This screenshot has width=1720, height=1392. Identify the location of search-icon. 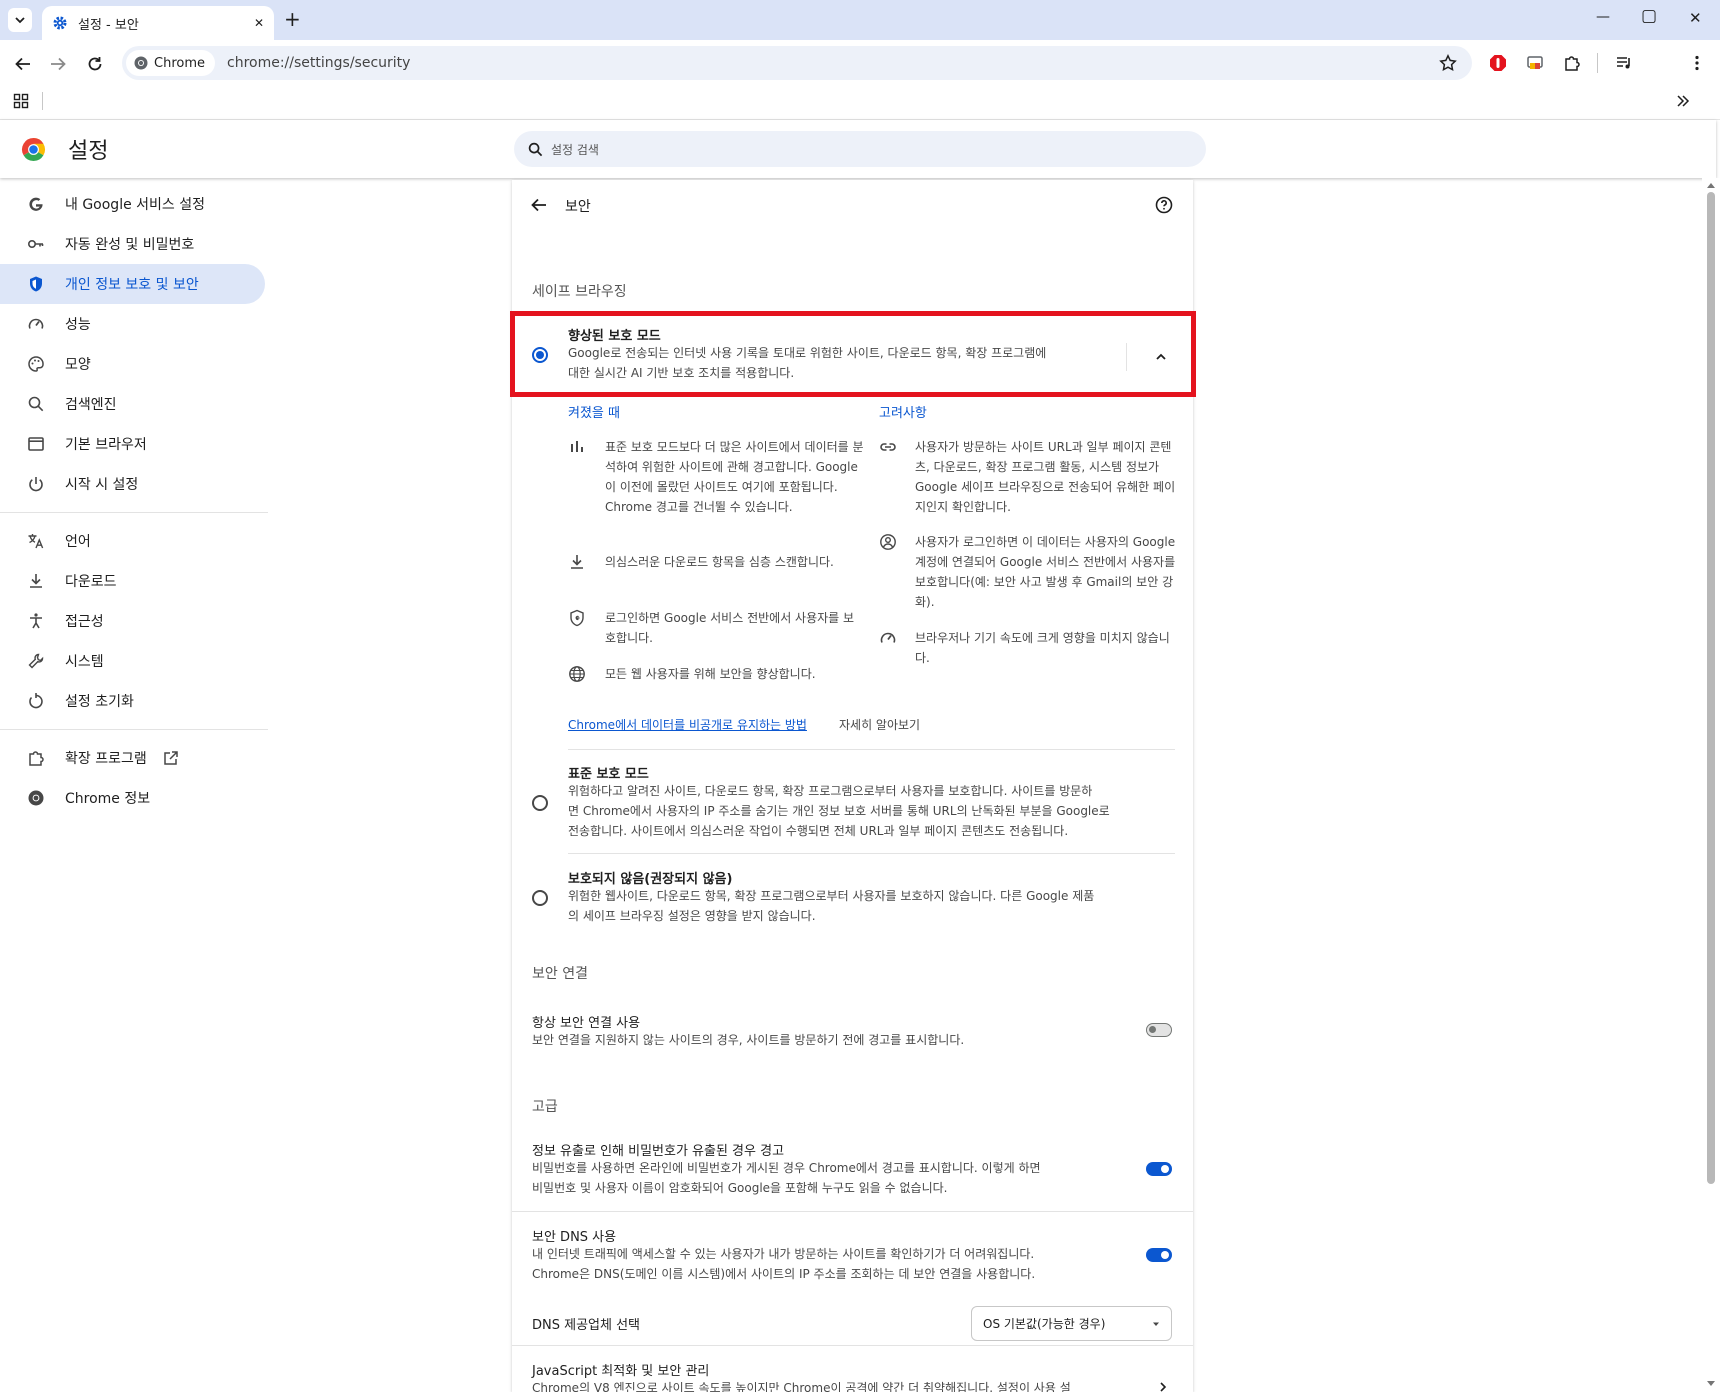
(36, 404).